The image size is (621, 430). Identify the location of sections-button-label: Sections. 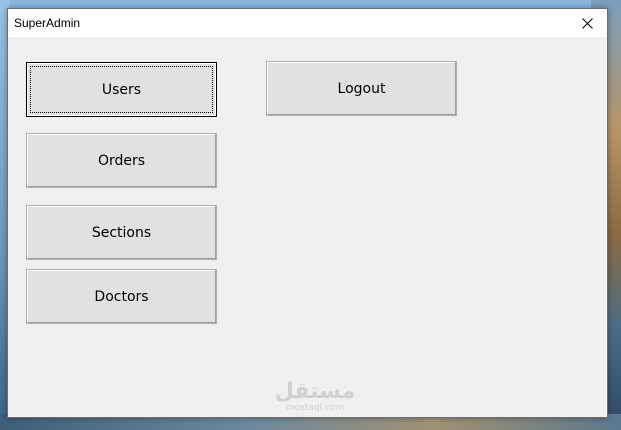
(121, 232).